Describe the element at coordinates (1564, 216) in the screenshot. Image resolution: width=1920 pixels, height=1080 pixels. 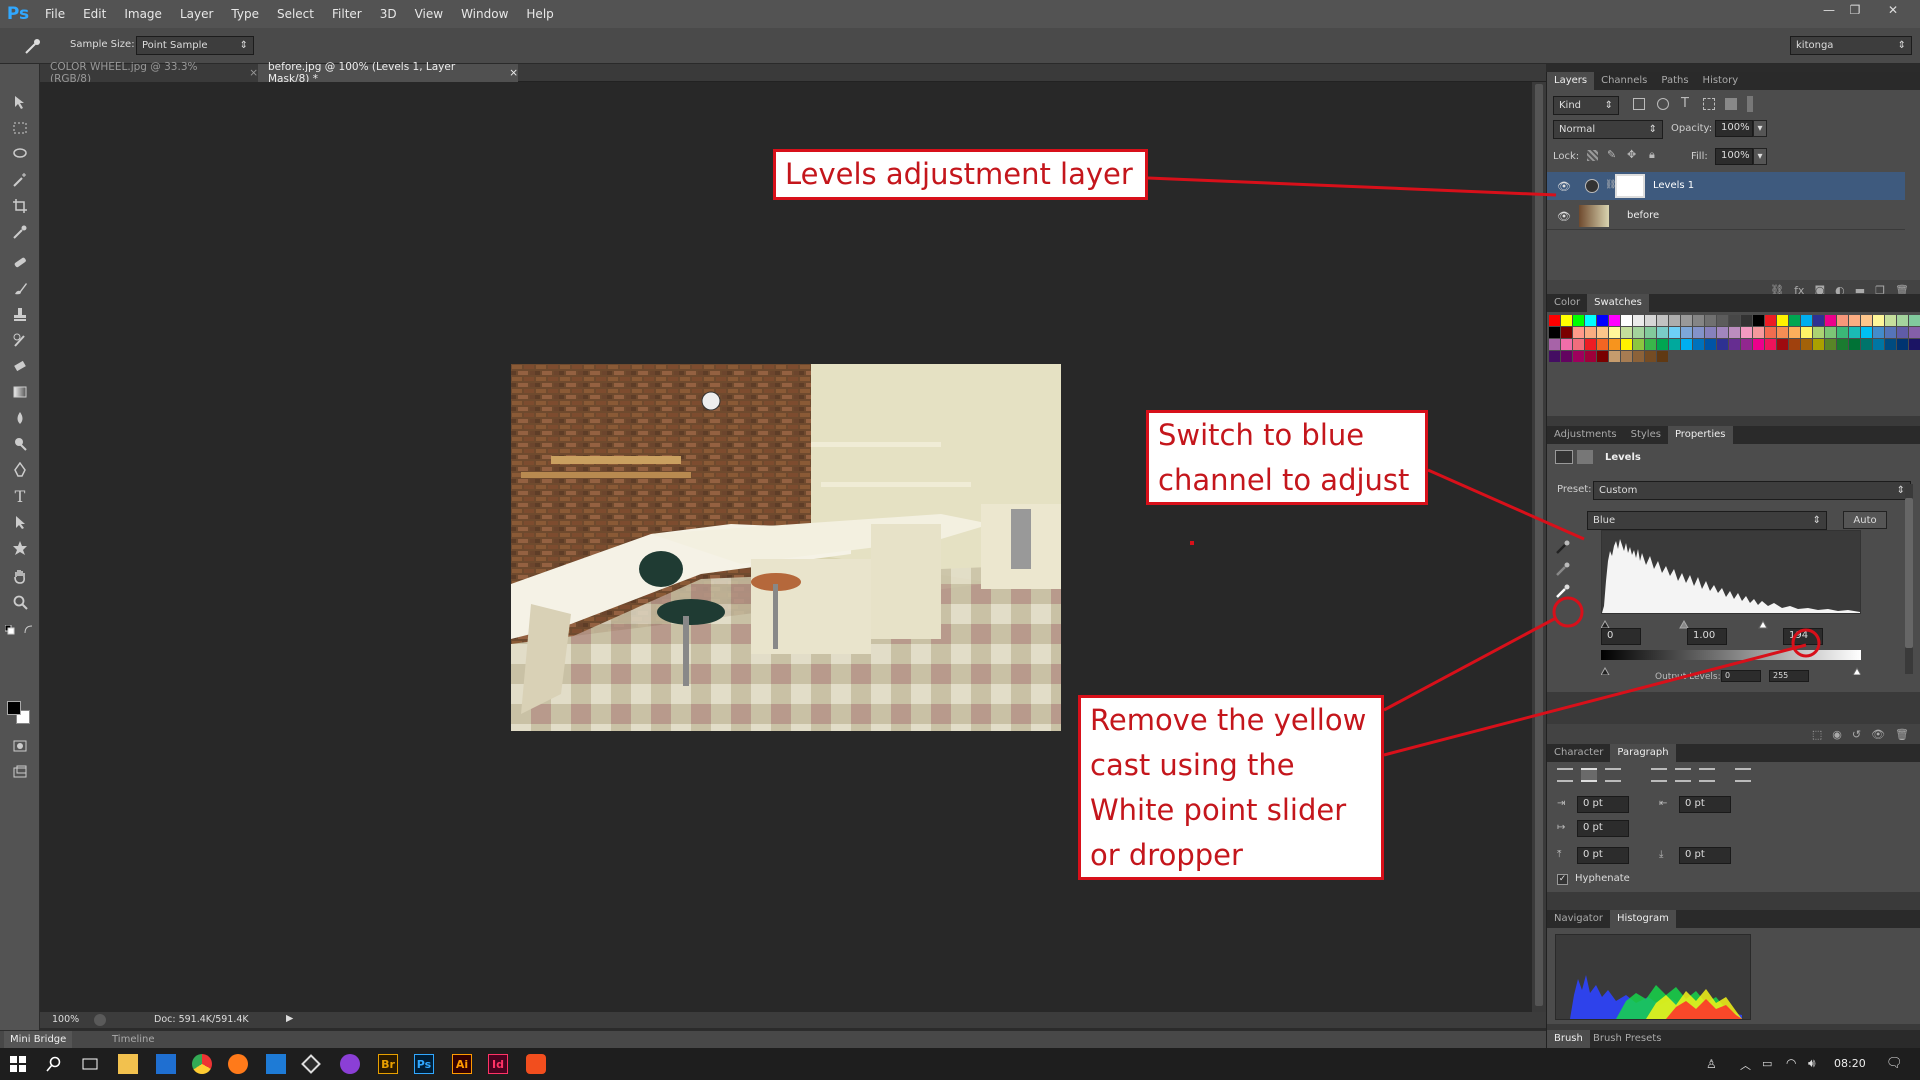
I see `visibility-eye-icon: 👁︎` at that location.